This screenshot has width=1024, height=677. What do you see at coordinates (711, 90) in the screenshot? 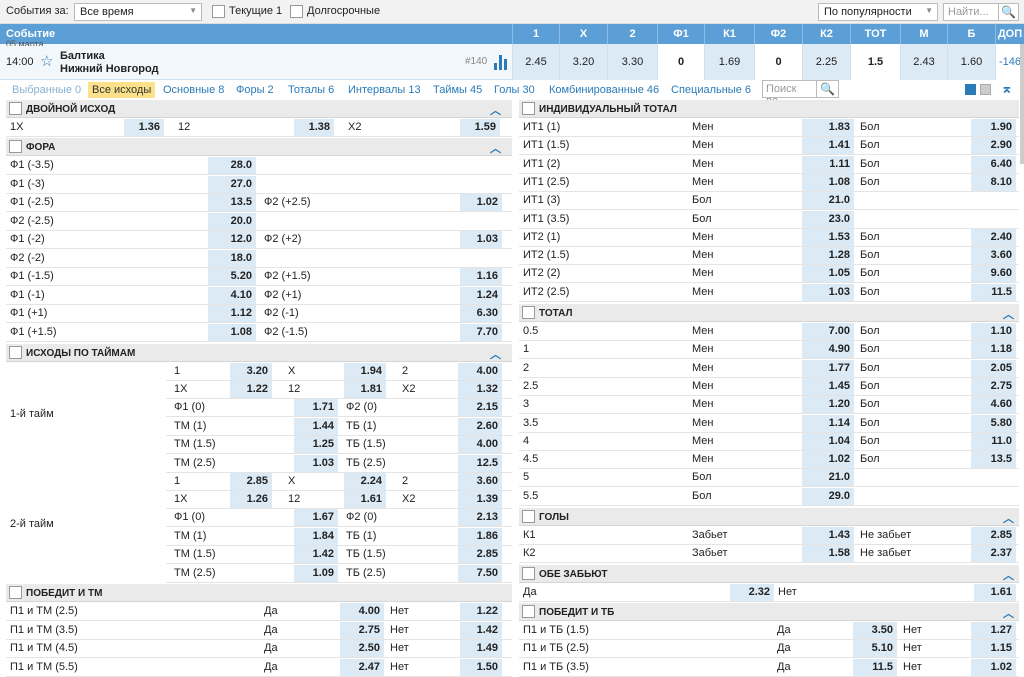
I see `tab-special: Специальные 6` at bounding box center [711, 90].